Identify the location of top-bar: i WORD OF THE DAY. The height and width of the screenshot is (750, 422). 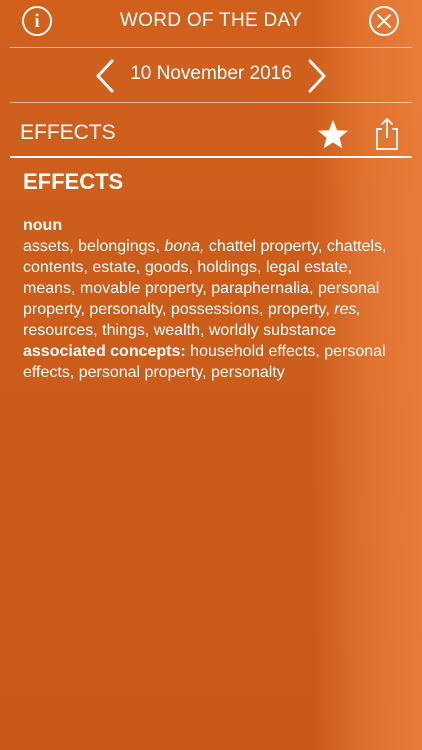
(211, 22).